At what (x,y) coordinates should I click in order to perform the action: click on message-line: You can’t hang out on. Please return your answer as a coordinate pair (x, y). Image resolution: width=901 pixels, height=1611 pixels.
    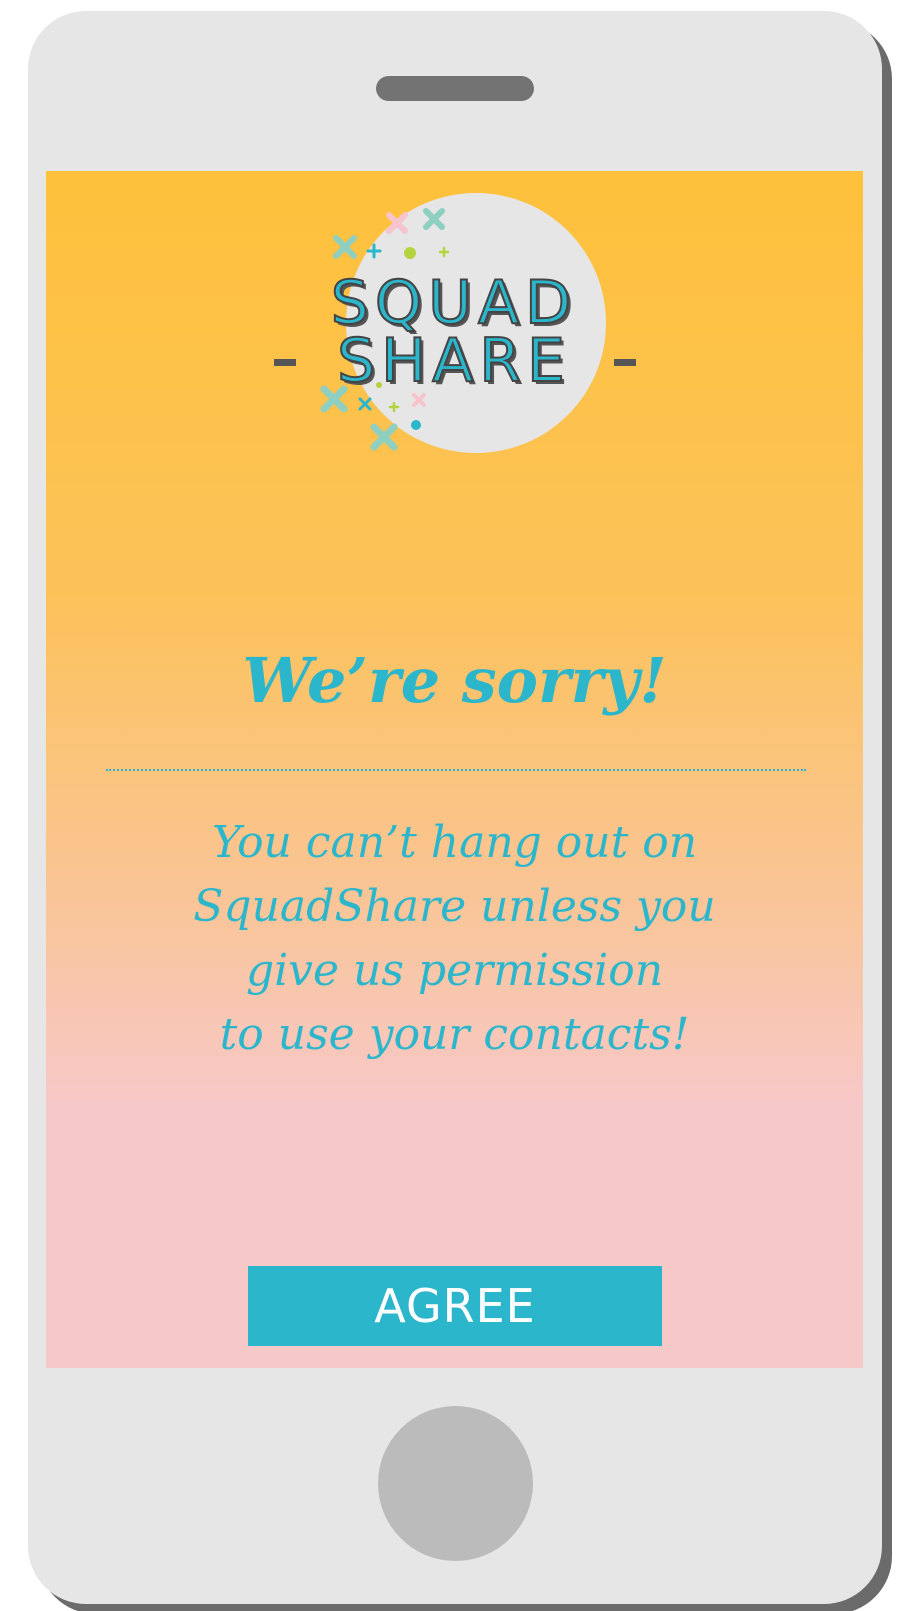
    Looking at the image, I should click on (454, 842).